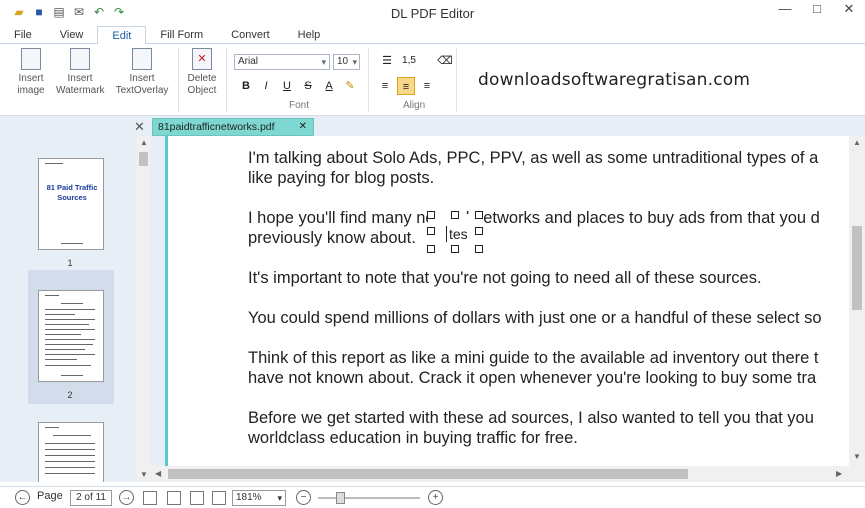 The image size is (865, 508). Describe the element at coordinates (385, 86) in the screenshot. I see `align-left-button: ≡` at that location.